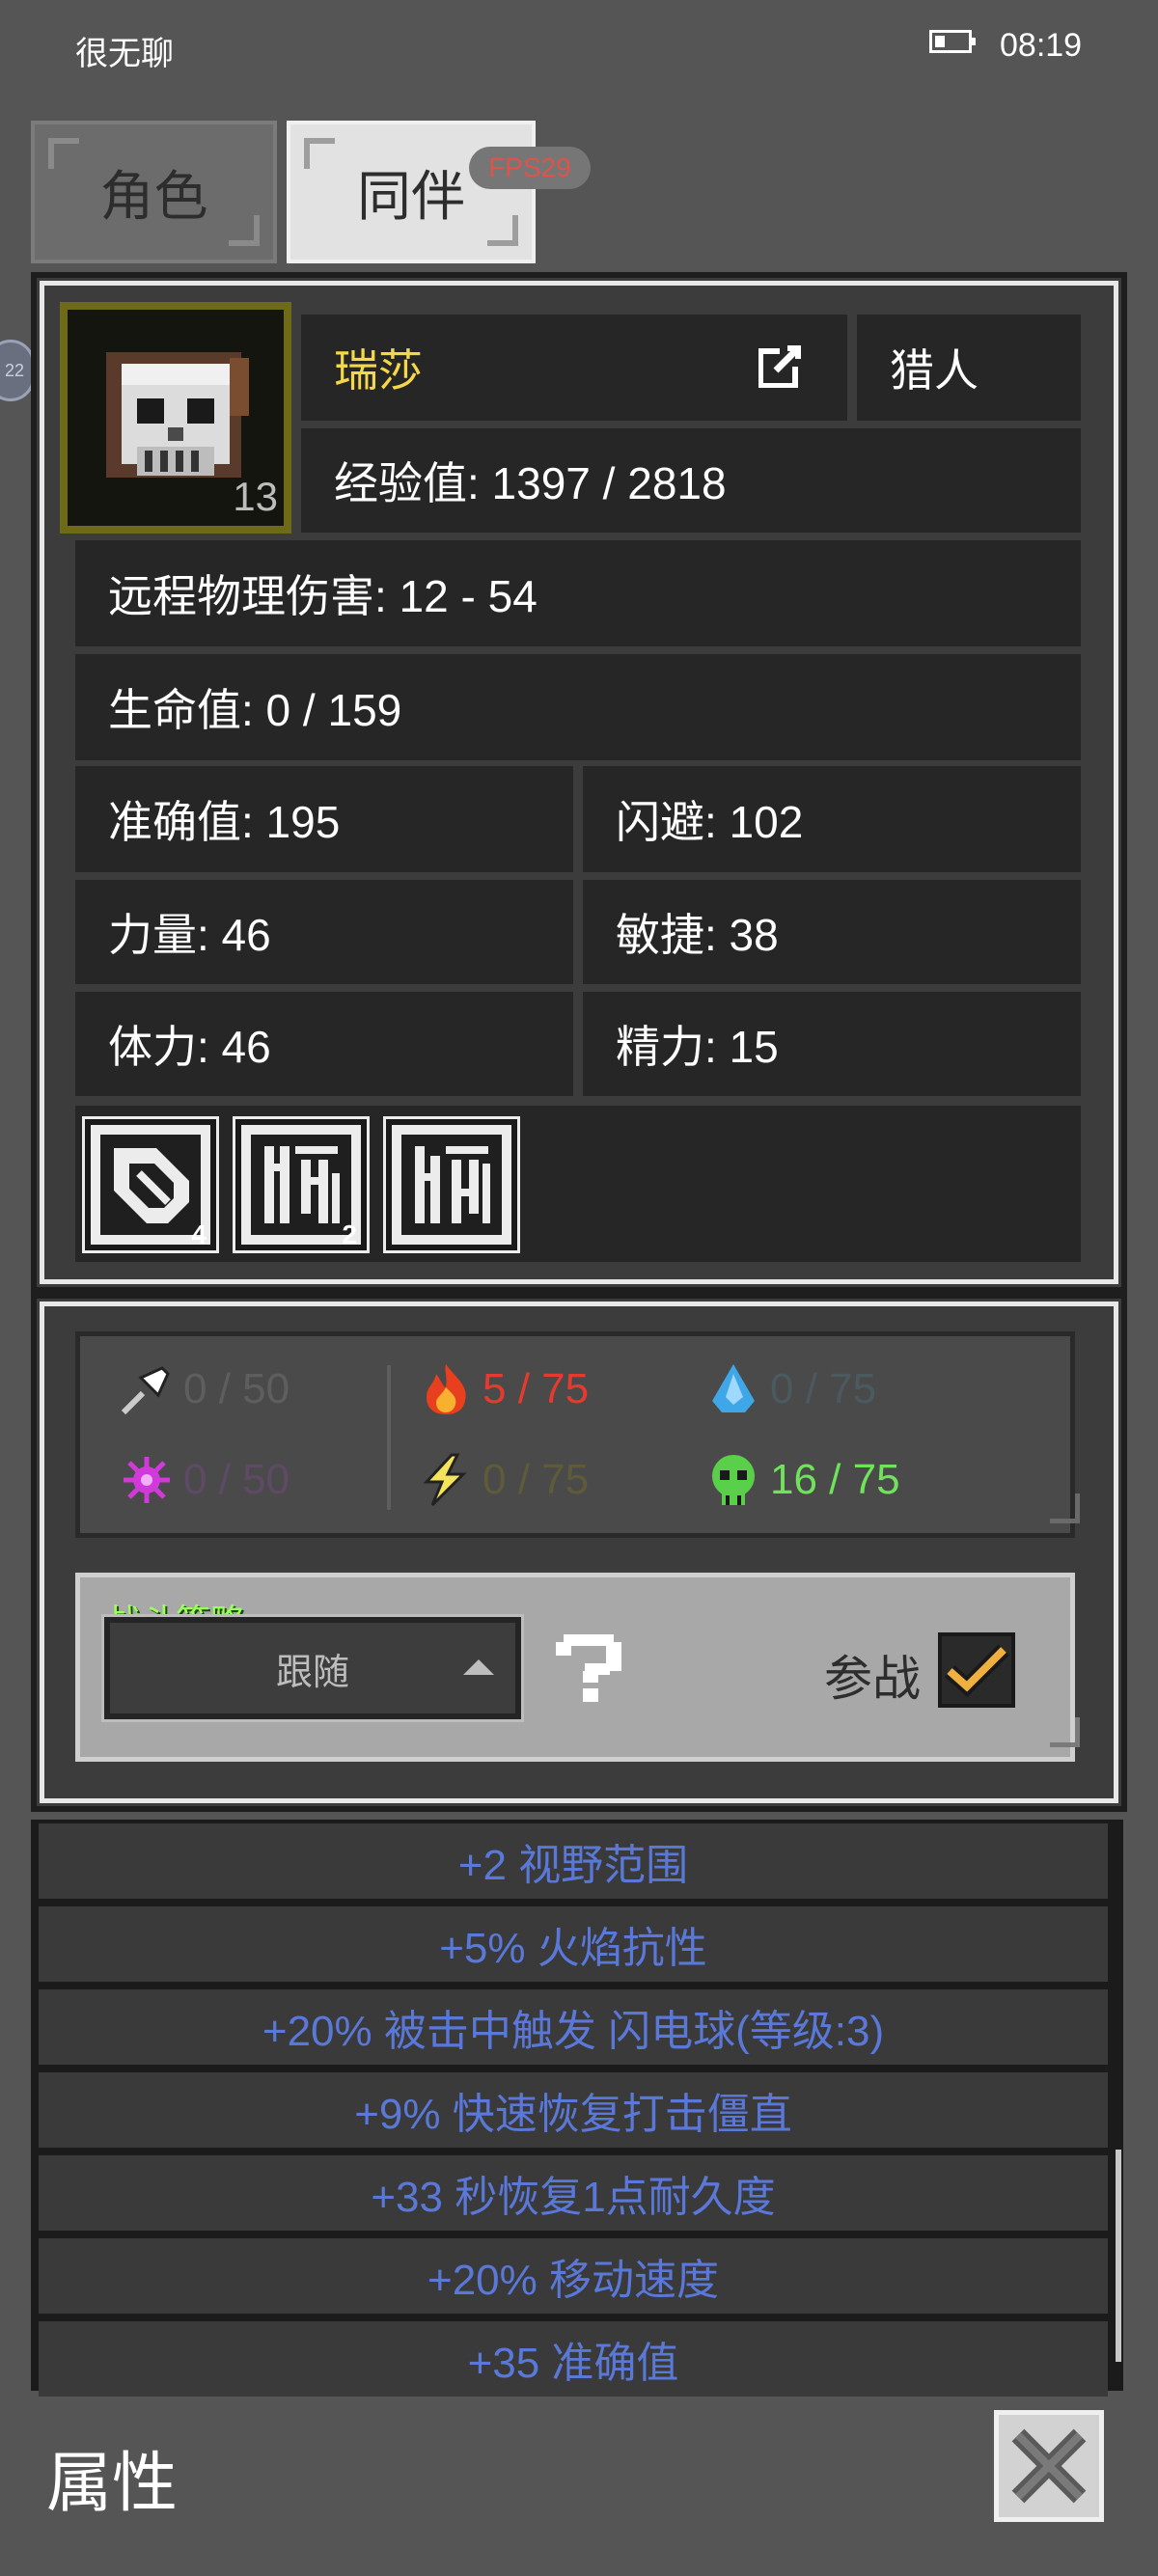  Describe the element at coordinates (832, 1044) in the screenshot. I see `energy-stat: 精力: 15` at that location.